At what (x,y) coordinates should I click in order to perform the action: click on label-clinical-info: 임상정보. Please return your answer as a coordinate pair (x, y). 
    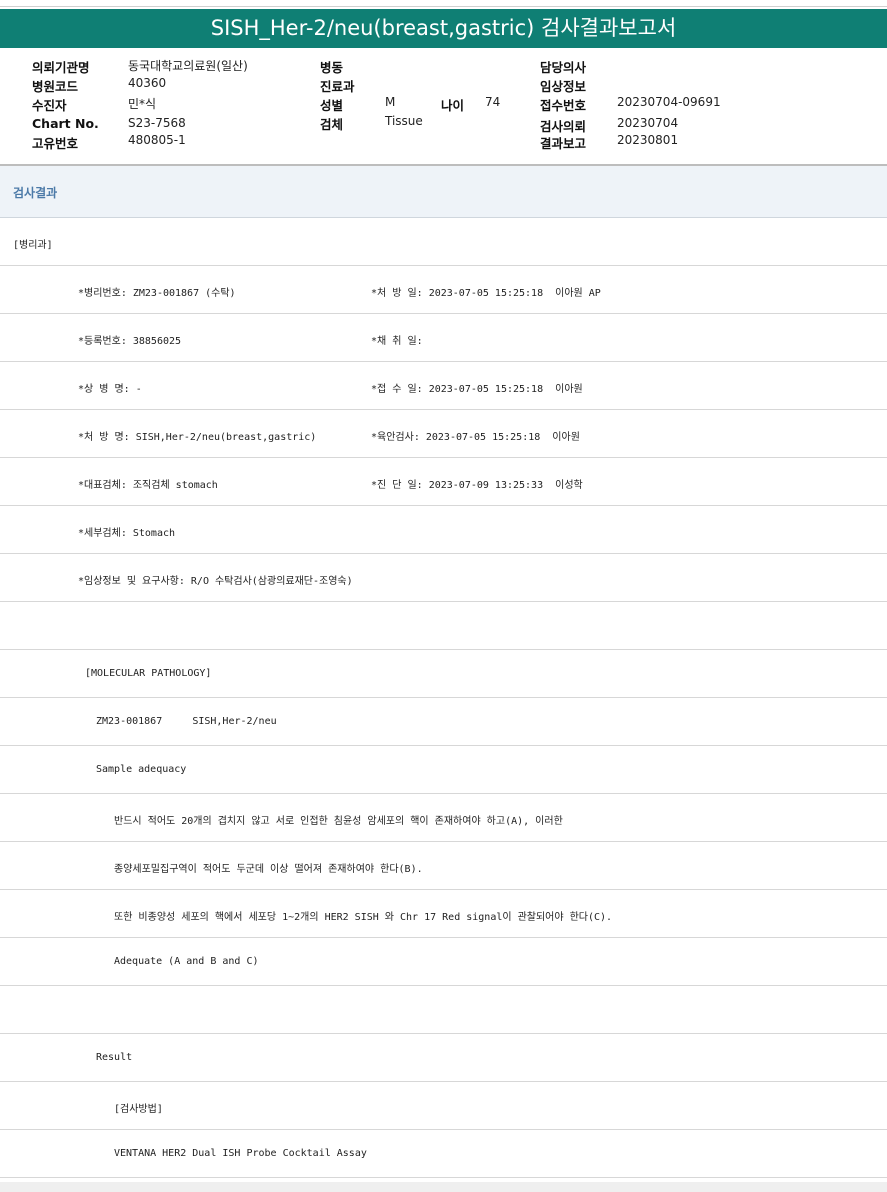
    Looking at the image, I should click on (563, 86).